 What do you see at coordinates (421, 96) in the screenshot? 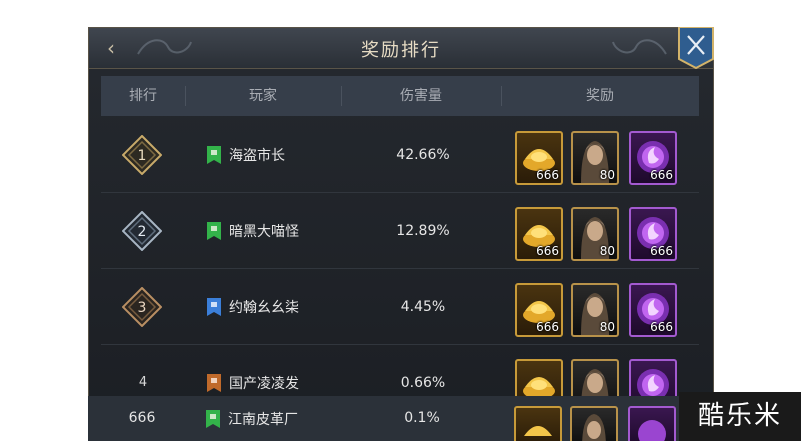
I see `header-damage: 伤害量` at bounding box center [421, 96].